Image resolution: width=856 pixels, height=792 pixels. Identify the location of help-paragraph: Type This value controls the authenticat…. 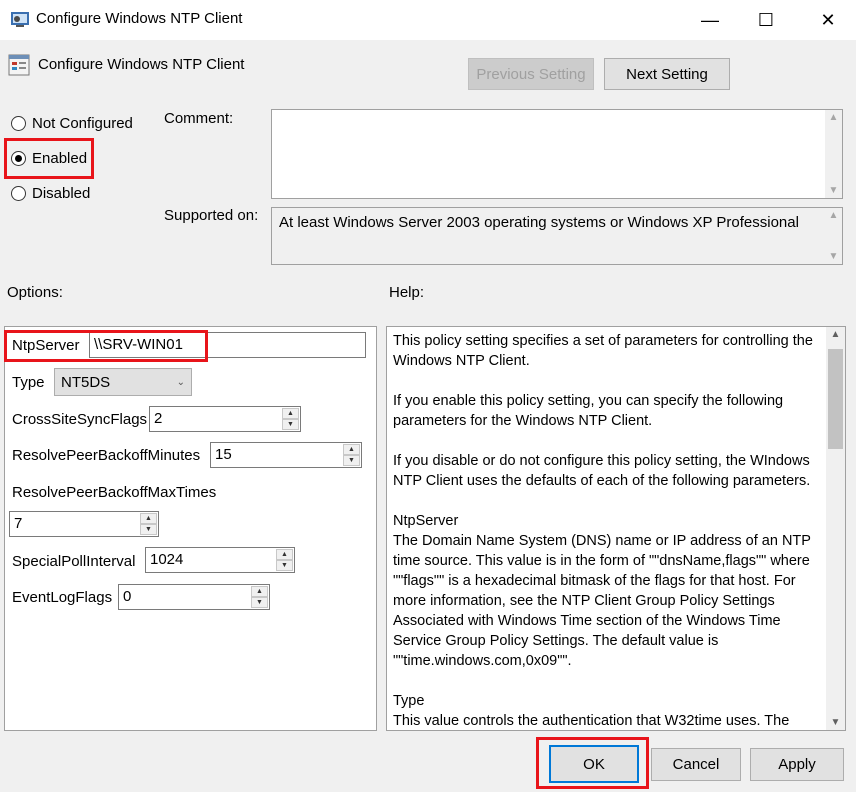
(591, 711).